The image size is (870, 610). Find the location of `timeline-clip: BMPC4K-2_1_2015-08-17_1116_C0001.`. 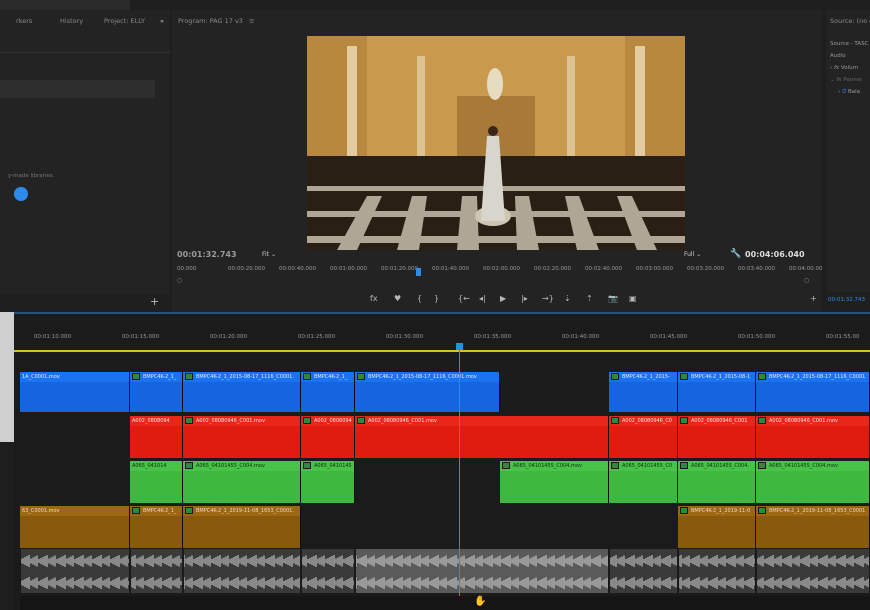

timeline-clip: BMPC4K-2_1_2015-08-17_1116_C0001. is located at coordinates (242, 392).